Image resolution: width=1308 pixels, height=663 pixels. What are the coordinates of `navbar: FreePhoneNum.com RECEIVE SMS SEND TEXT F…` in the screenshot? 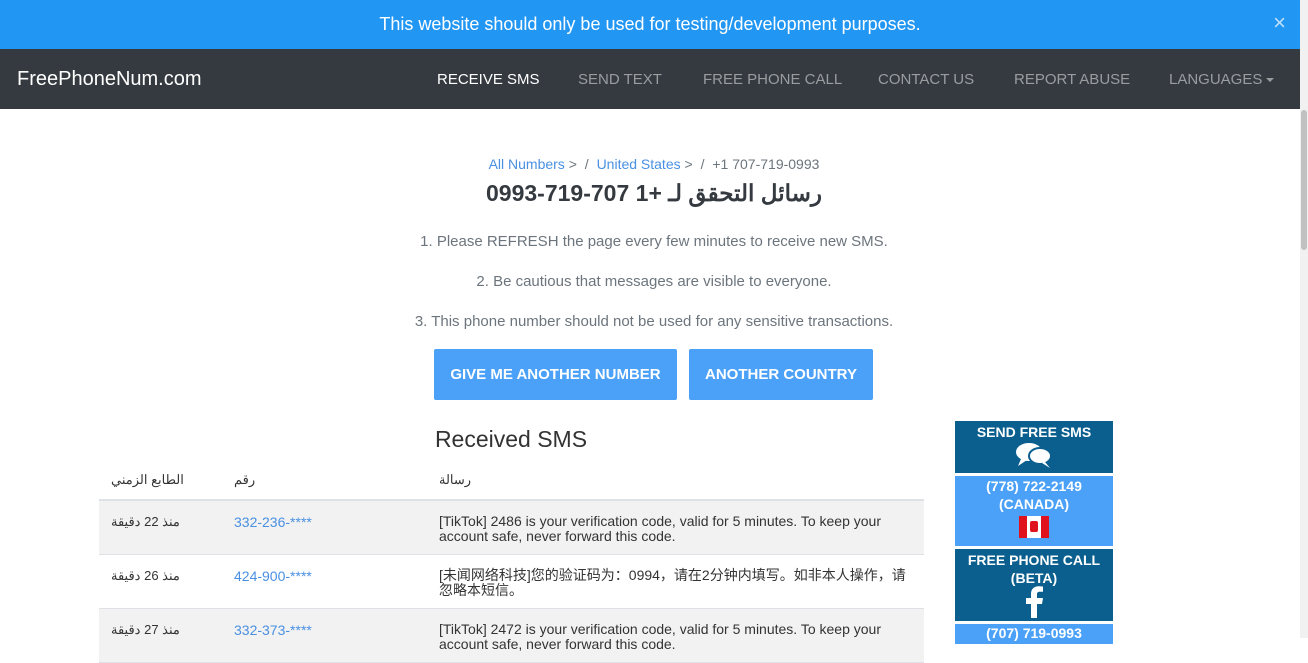 It's located at (650, 79).